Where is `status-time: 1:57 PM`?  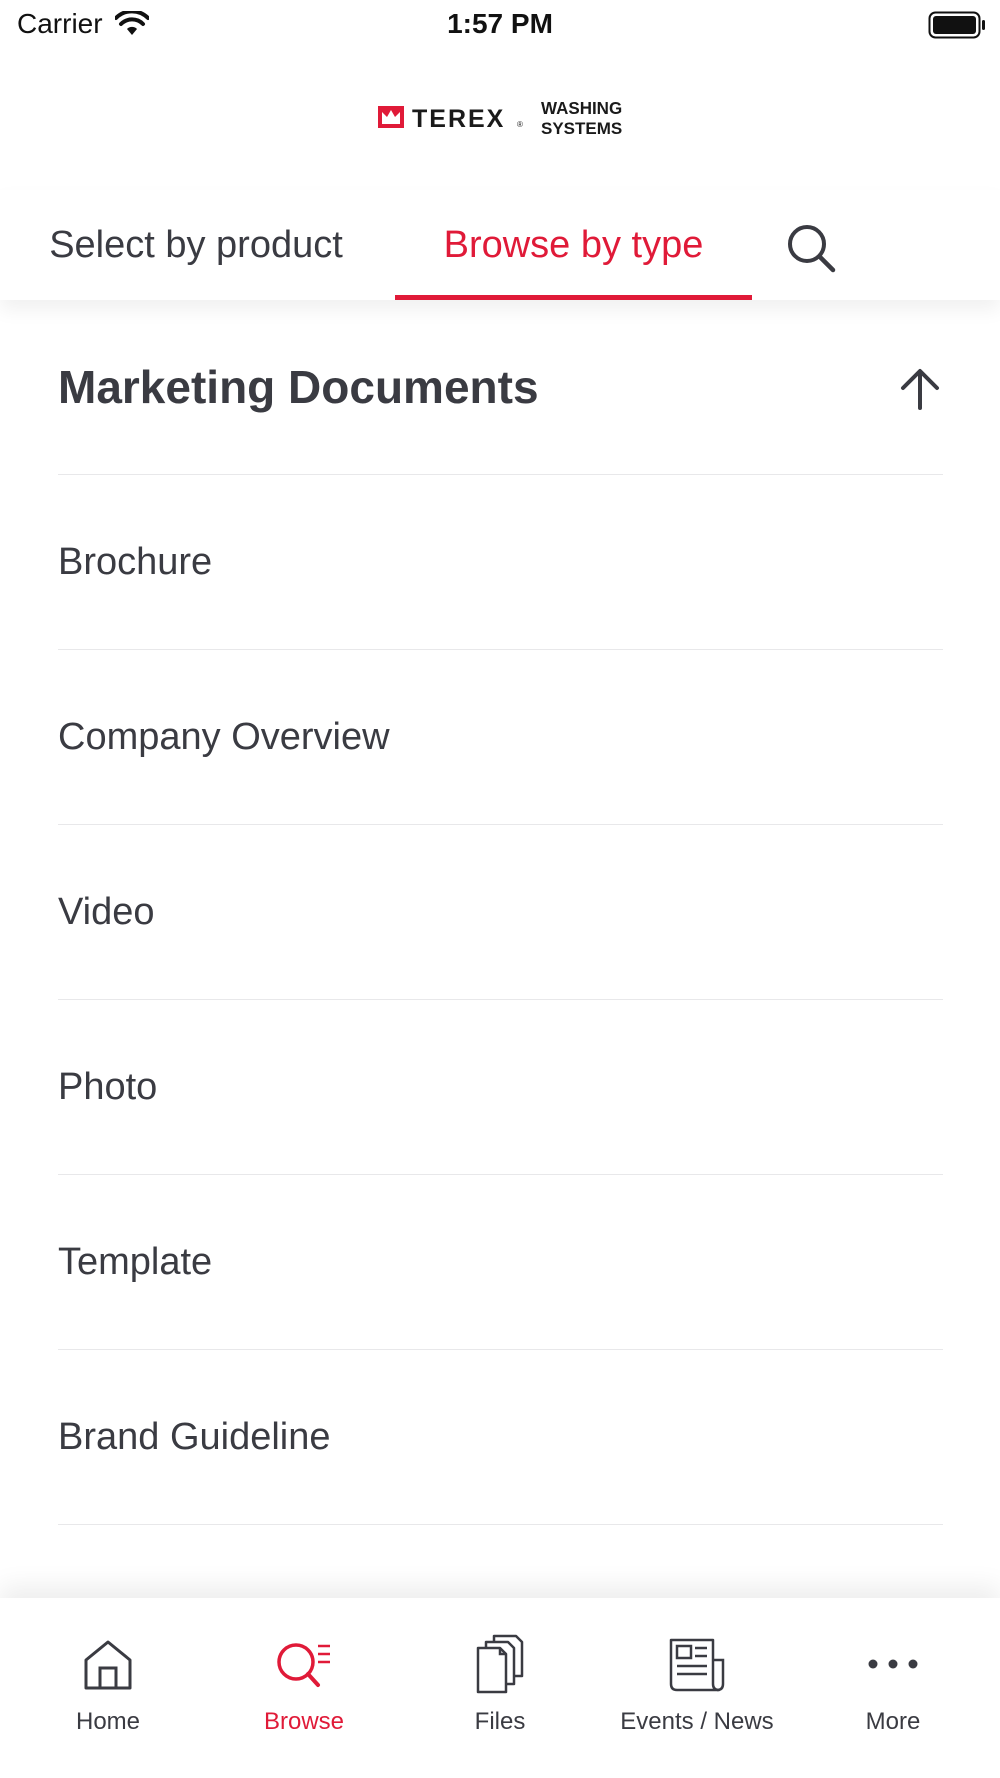 status-time: 1:57 PM is located at coordinates (500, 23).